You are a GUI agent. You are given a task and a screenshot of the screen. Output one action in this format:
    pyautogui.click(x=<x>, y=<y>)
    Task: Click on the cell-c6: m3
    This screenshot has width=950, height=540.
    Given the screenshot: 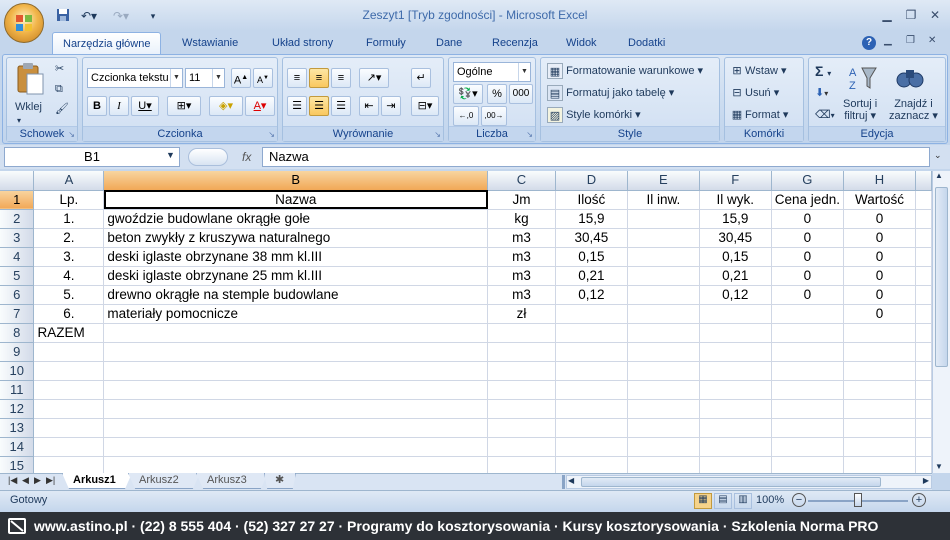 What is the action you would take?
    pyautogui.click(x=521, y=295)
    